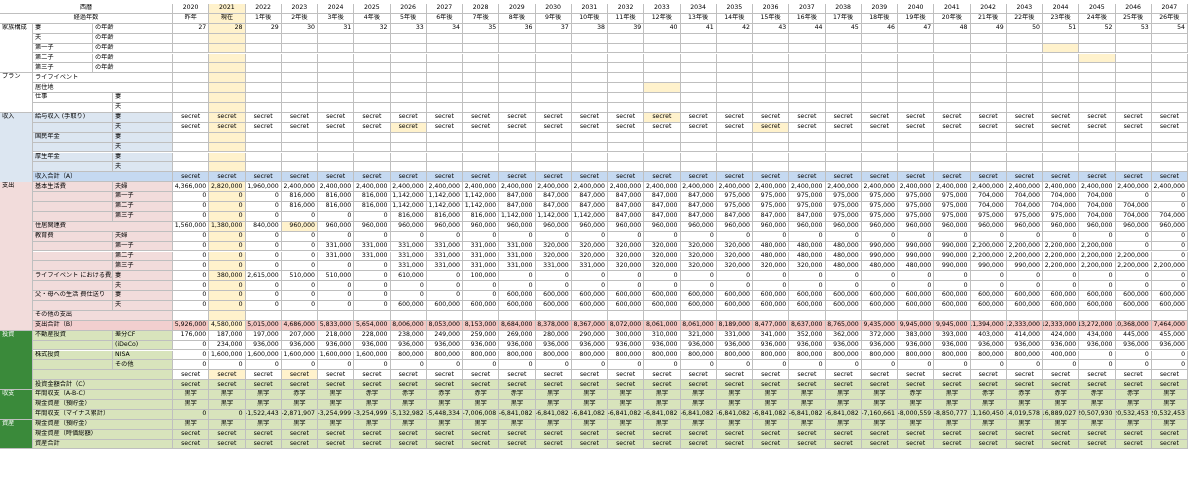 The image size is (1200, 498). What do you see at coordinates (626, 9) in the screenshot?
I see `year-header: 2032` at bounding box center [626, 9].